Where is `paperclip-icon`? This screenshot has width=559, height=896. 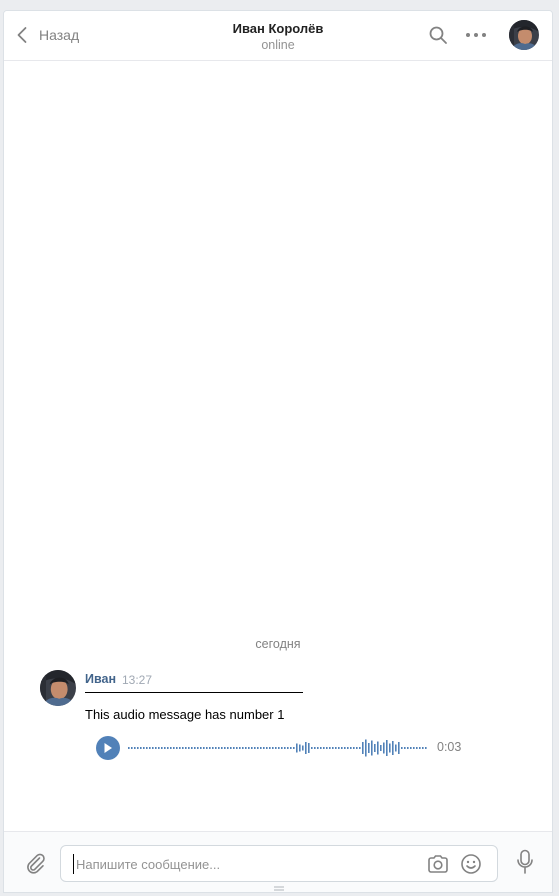
paperclip-icon is located at coordinates (35, 863).